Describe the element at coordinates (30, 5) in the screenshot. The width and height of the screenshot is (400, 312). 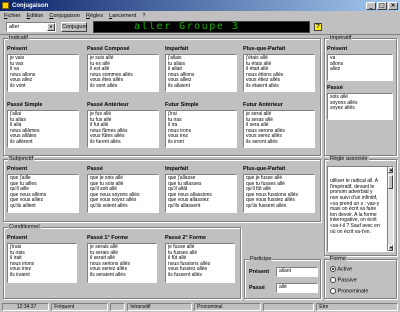
I see `window-title: Conjugaison` at that location.